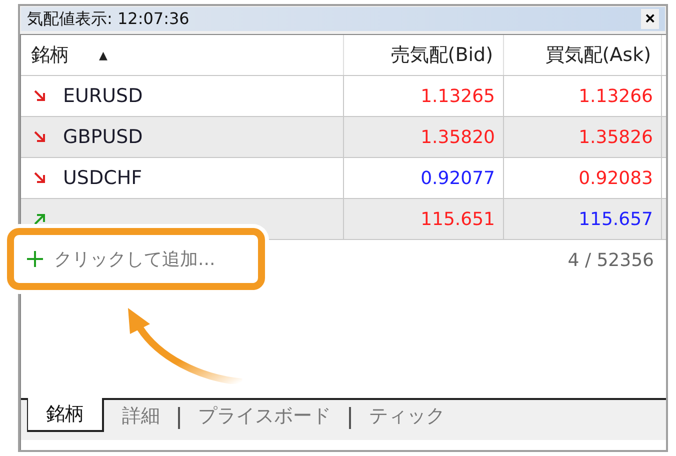 This screenshot has height=456, width=676. What do you see at coordinates (583, 219) in the screenshot?
I see `table-cell: 115.657` at bounding box center [583, 219].